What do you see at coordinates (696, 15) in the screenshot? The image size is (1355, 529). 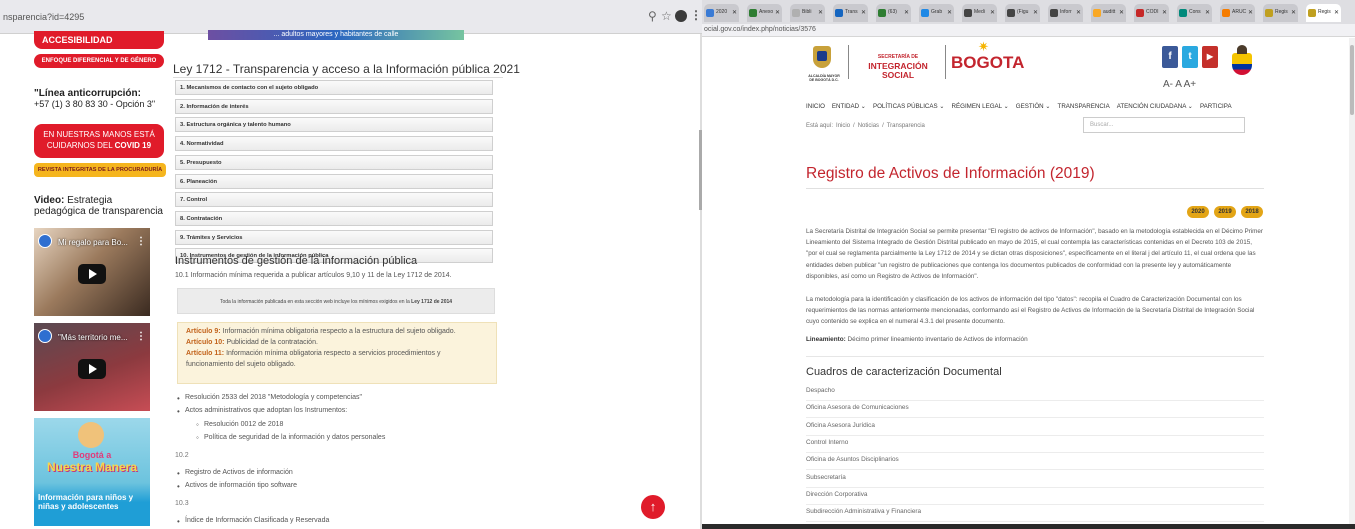 I see `menu-kebab-icon: ⋮` at bounding box center [696, 15].